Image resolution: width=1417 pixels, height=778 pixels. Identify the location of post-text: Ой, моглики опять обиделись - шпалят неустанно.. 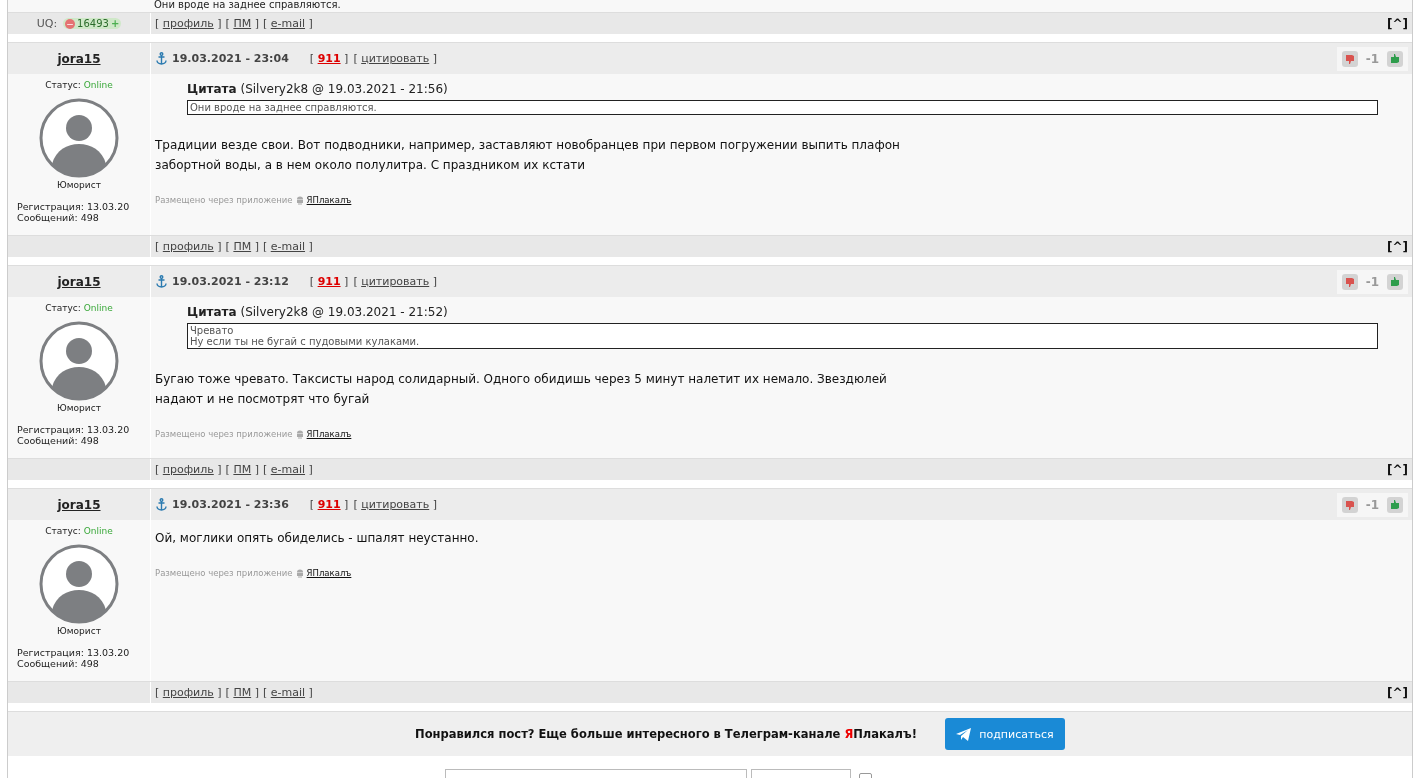
(317, 538).